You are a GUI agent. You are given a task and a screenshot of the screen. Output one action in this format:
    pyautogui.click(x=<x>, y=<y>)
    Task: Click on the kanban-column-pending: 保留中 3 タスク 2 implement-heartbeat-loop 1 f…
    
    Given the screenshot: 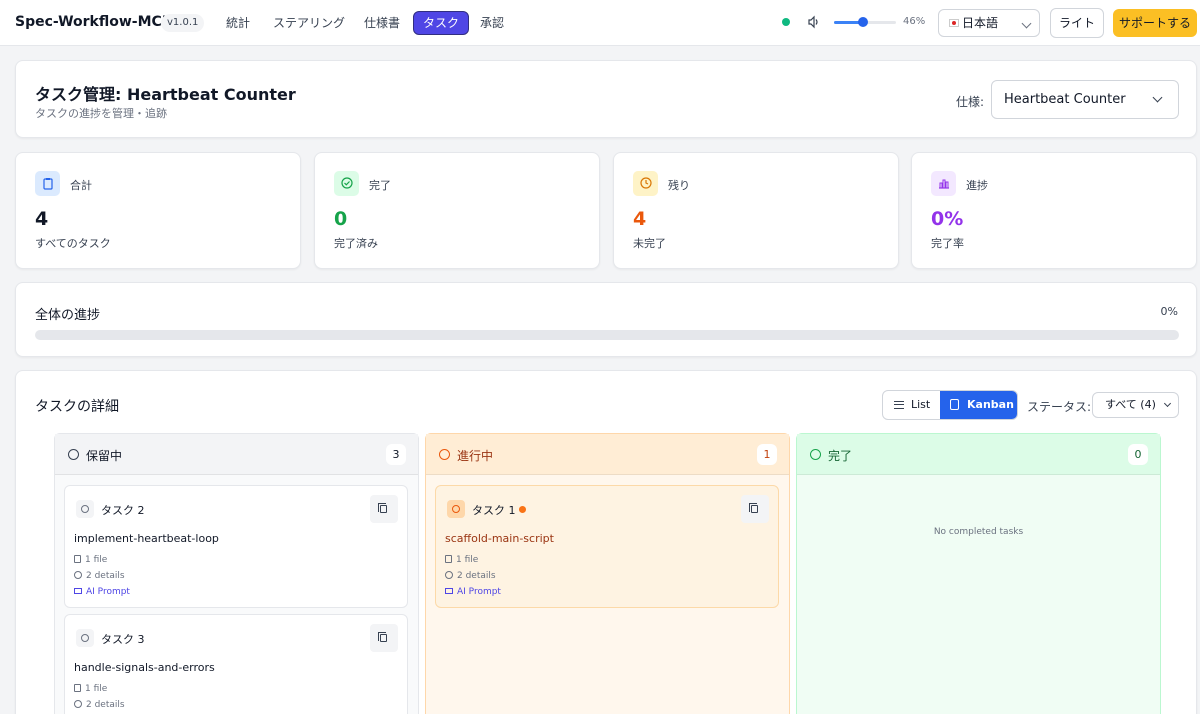 What is the action you would take?
    pyautogui.click(x=236, y=573)
    